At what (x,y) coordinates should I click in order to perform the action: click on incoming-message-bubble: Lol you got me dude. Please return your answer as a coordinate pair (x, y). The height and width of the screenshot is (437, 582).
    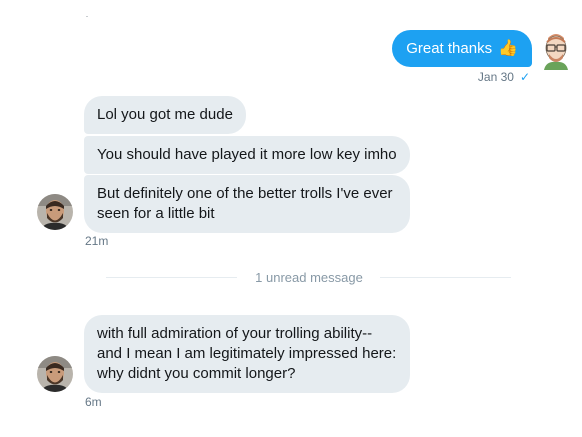
    Looking at the image, I should click on (165, 115).